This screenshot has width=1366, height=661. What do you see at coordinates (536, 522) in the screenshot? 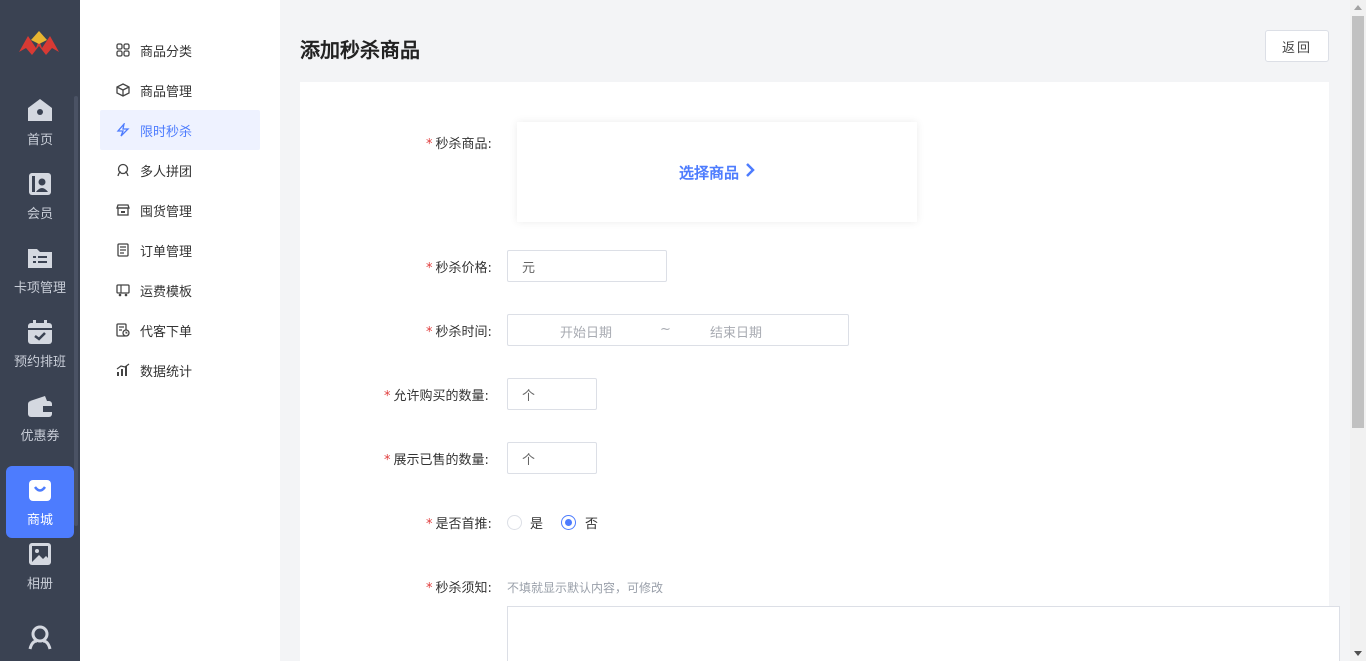
I see `radio-yes-label: 是` at bounding box center [536, 522].